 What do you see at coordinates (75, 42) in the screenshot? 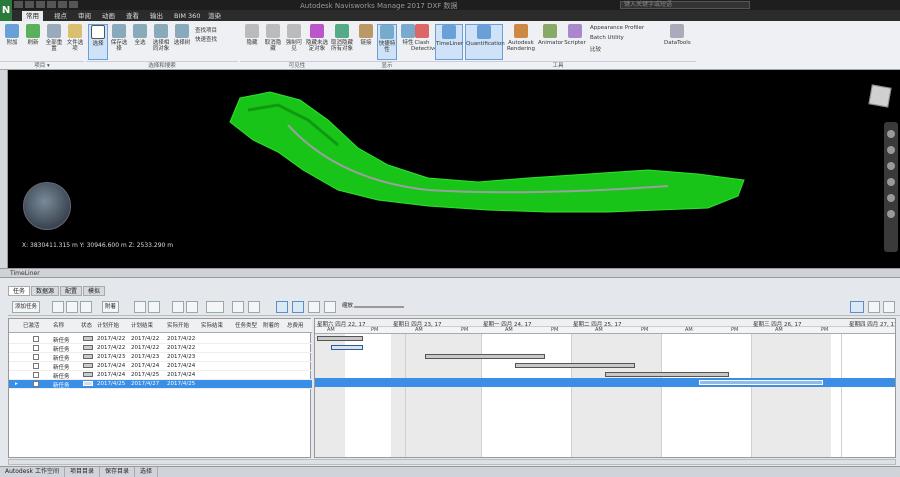
I see `file-options-button: 文件选项` at bounding box center [75, 42].